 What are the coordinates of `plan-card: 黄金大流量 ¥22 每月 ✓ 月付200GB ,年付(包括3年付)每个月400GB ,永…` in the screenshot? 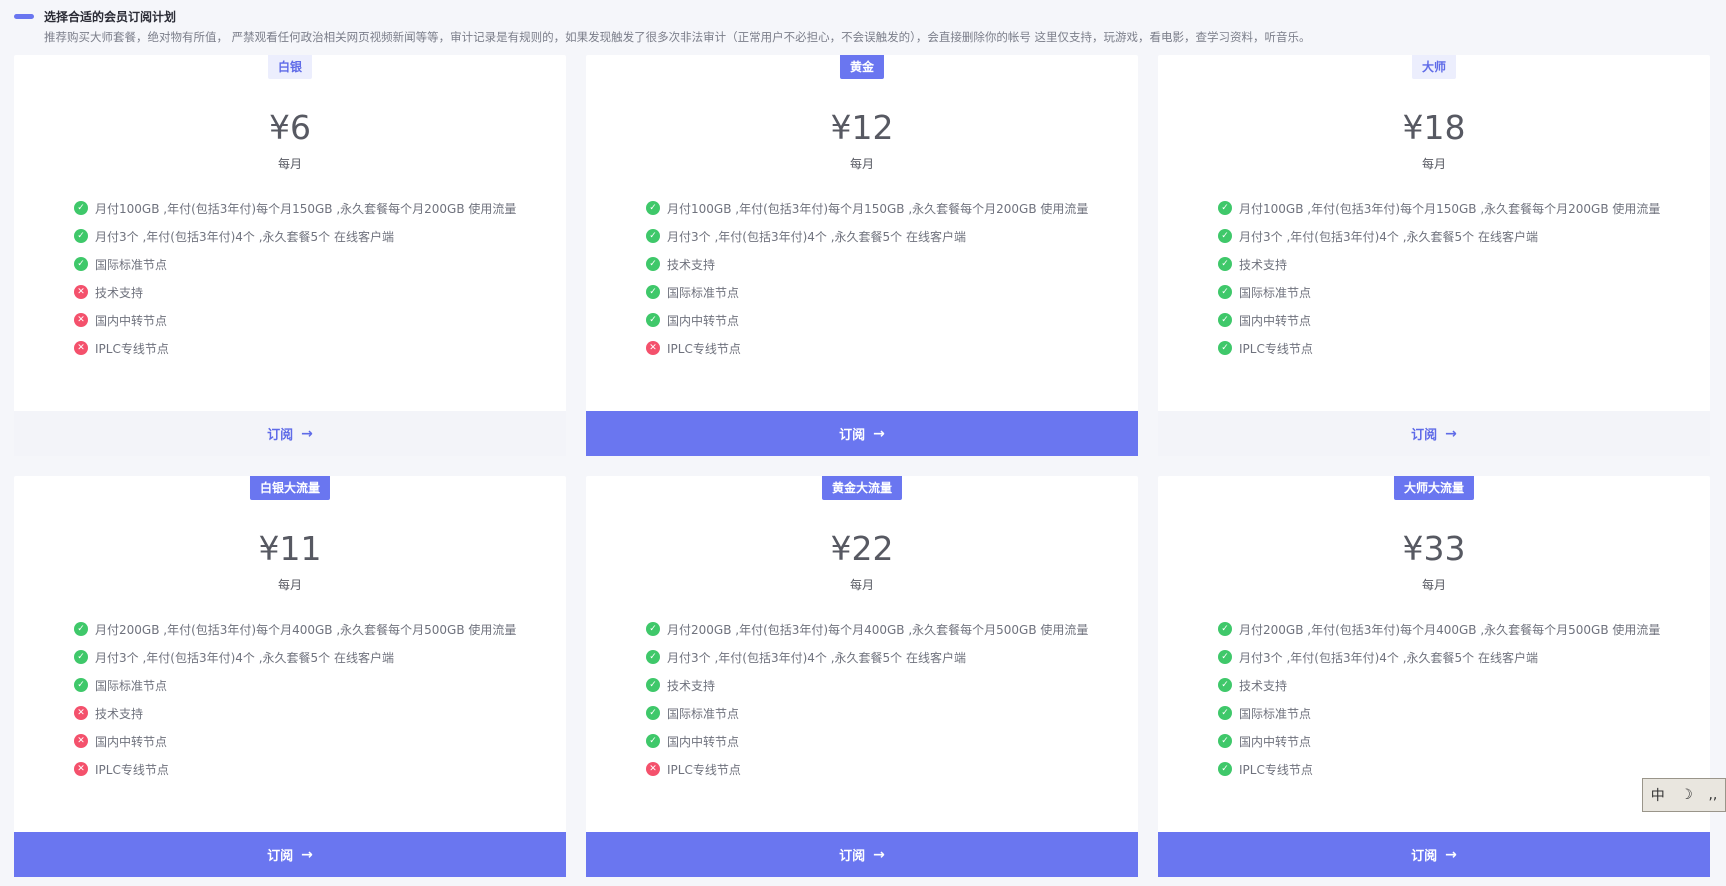 It's located at (862, 676).